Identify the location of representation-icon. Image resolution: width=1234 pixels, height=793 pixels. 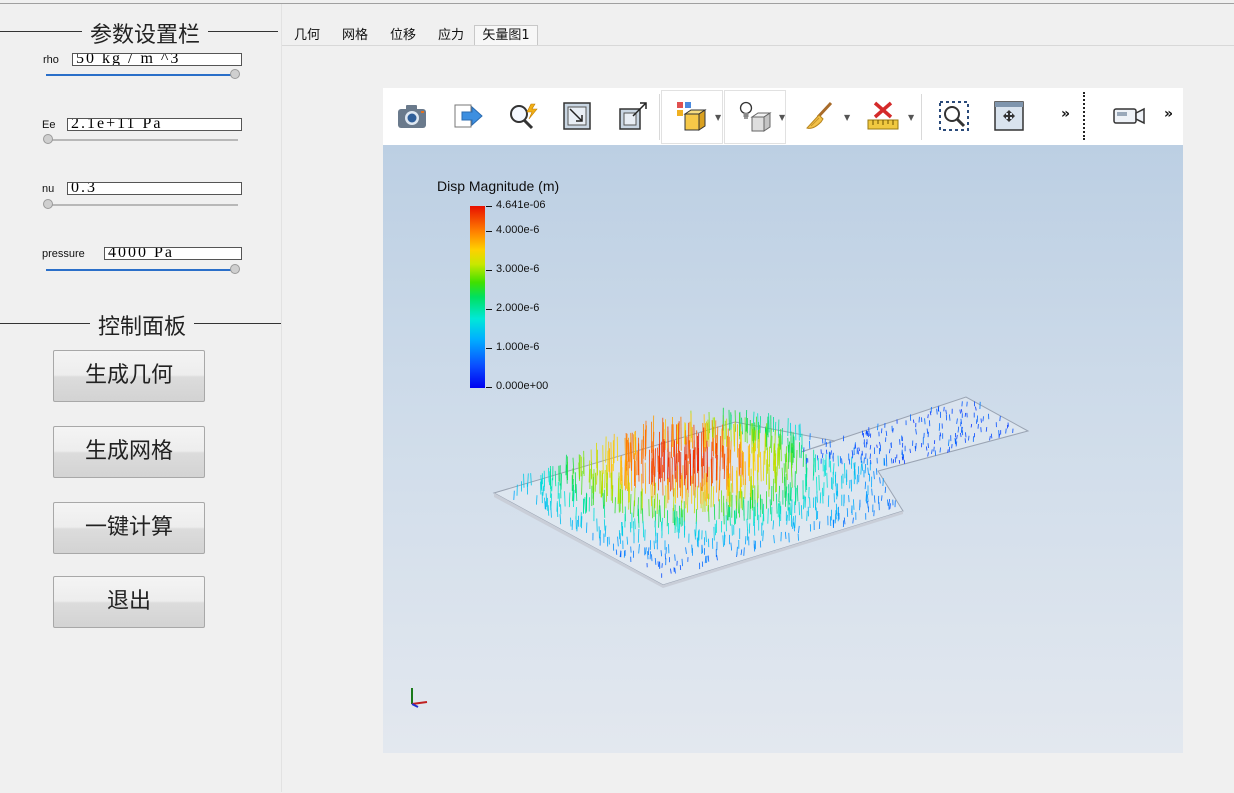
(692, 117).